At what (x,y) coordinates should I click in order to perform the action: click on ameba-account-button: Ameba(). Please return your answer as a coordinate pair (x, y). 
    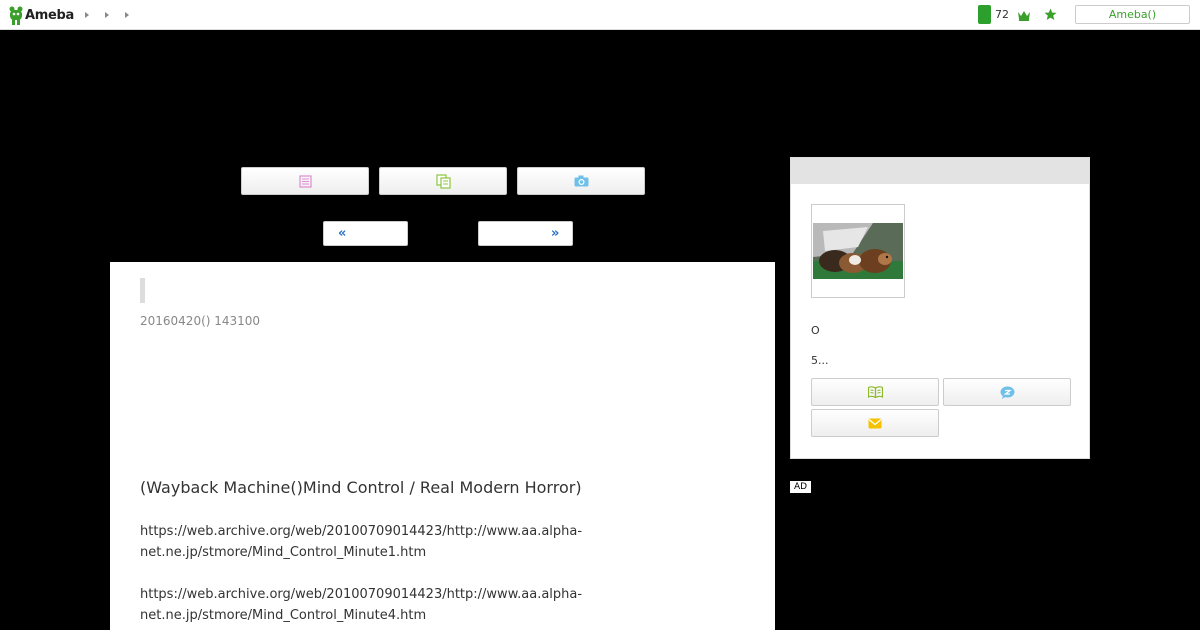
    Looking at the image, I should click on (1132, 14).